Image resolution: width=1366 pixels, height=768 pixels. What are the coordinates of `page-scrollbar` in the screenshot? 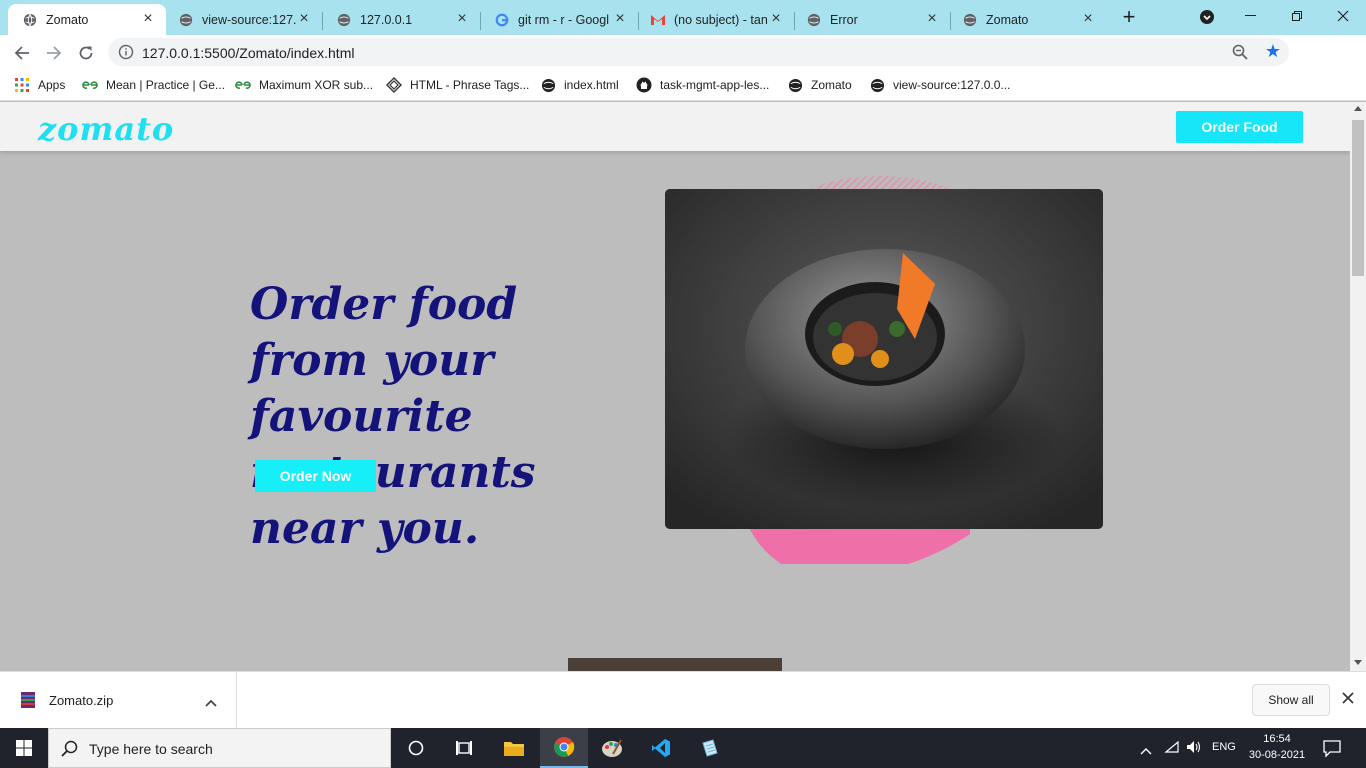 It's located at (1358, 386).